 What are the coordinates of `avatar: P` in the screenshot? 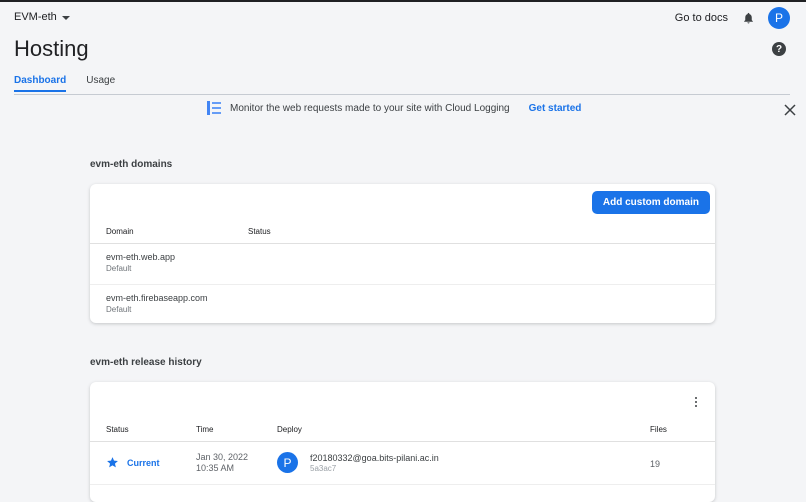 It's located at (287, 462).